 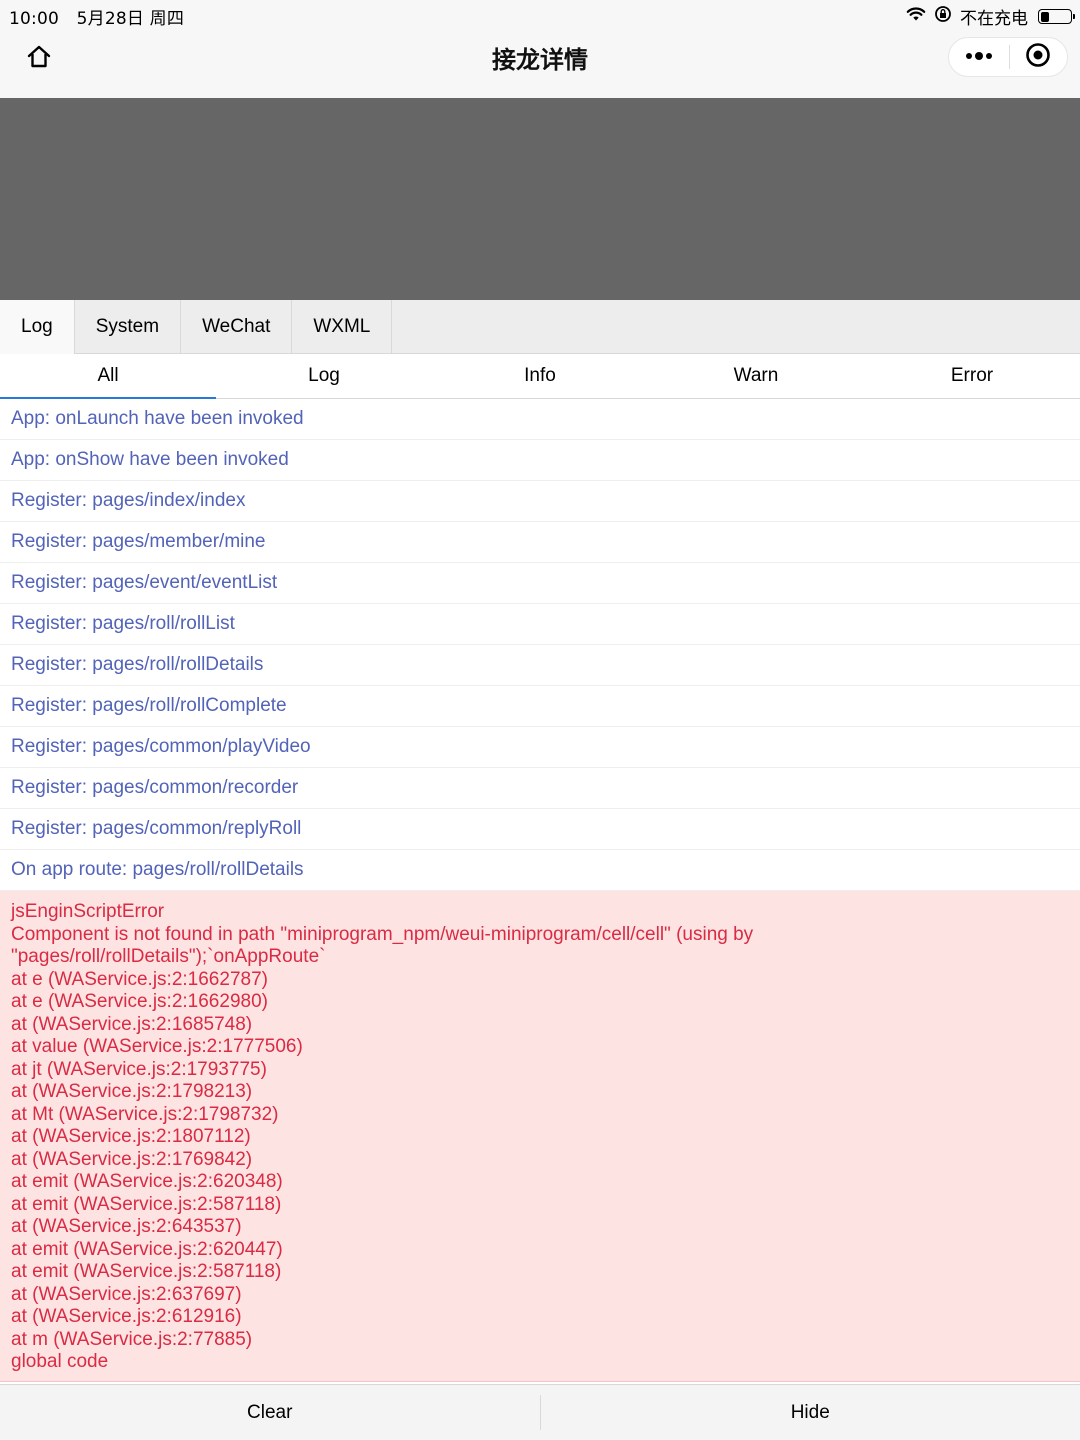 I want to click on error-line: at (WAService.js:2:637697), so click(x=126, y=1294).